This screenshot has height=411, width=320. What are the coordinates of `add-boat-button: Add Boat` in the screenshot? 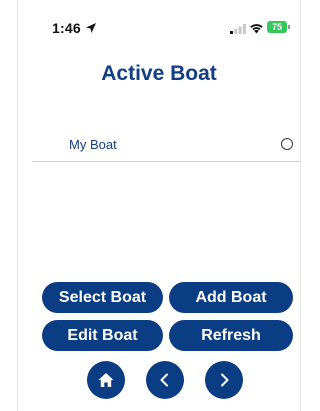 It's located at (231, 297).